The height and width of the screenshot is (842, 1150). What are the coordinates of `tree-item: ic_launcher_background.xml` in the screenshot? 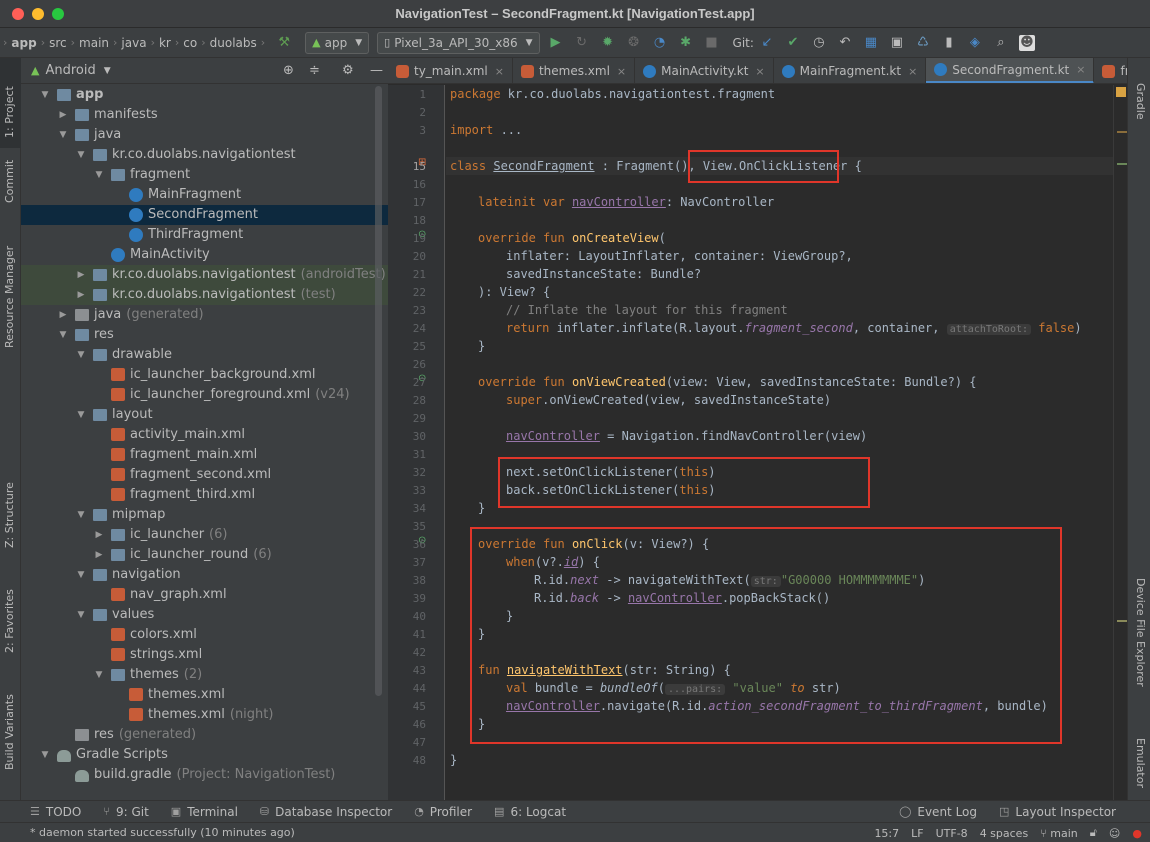 It's located at (204, 375).